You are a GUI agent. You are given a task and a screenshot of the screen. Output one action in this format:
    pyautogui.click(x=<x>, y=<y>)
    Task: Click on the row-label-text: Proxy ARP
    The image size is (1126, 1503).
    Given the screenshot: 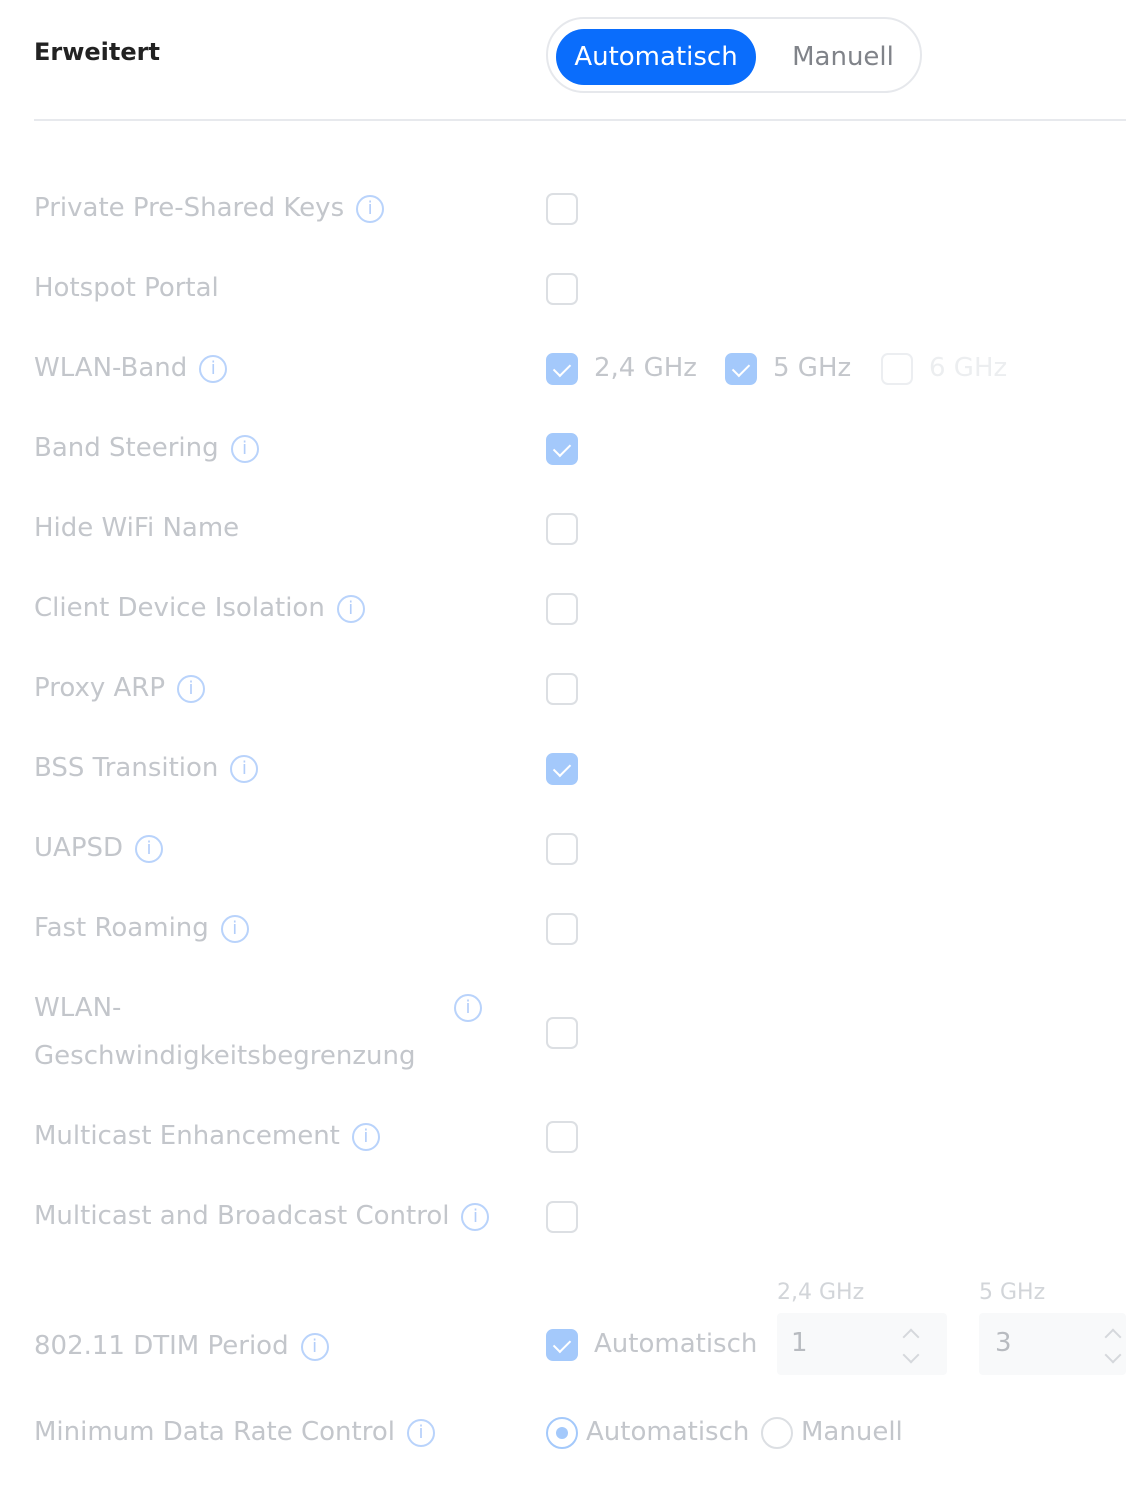 What is the action you would take?
    pyautogui.click(x=100, y=688)
    